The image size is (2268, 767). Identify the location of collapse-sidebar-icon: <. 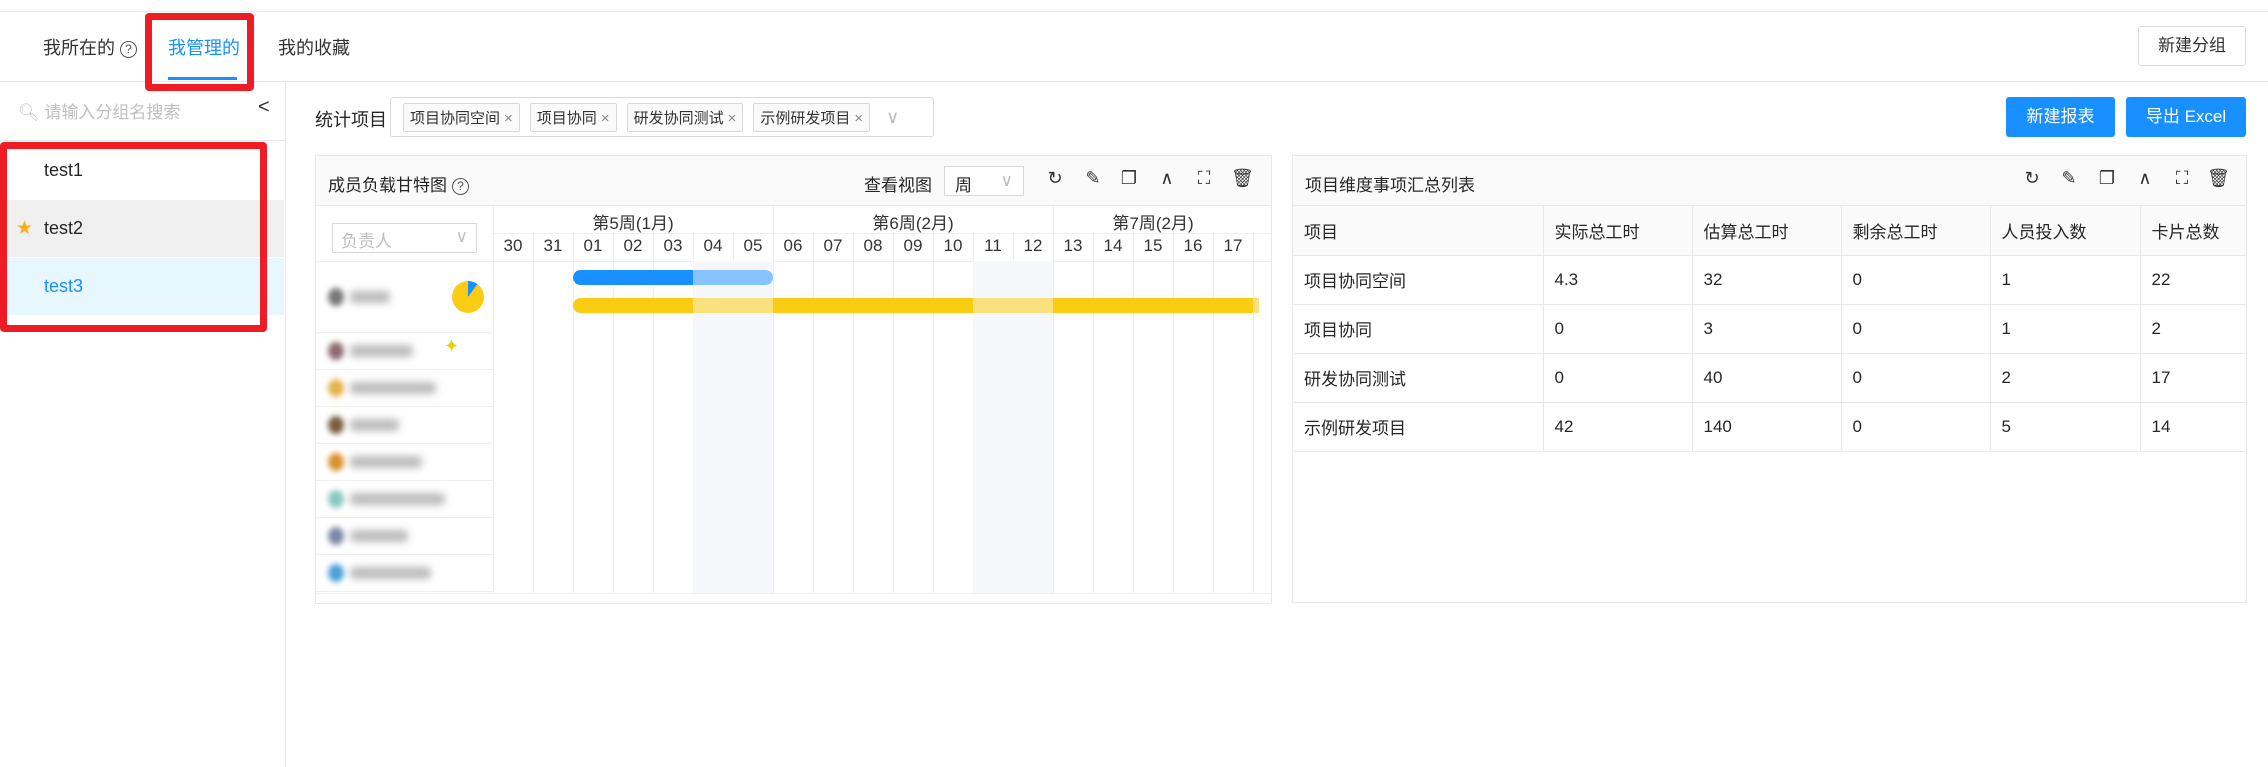
(264, 107).